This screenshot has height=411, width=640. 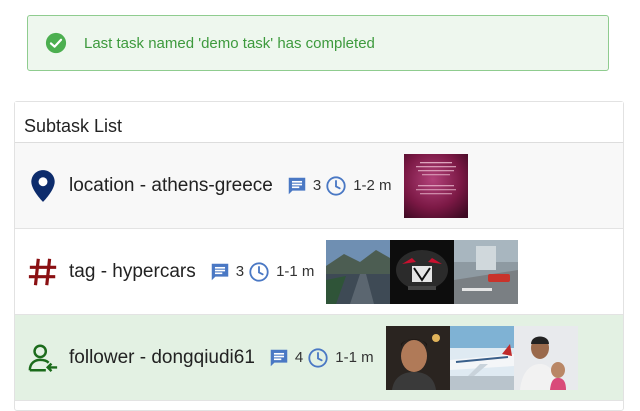 What do you see at coordinates (372, 185) in the screenshot?
I see `duration: 1-2 m` at bounding box center [372, 185].